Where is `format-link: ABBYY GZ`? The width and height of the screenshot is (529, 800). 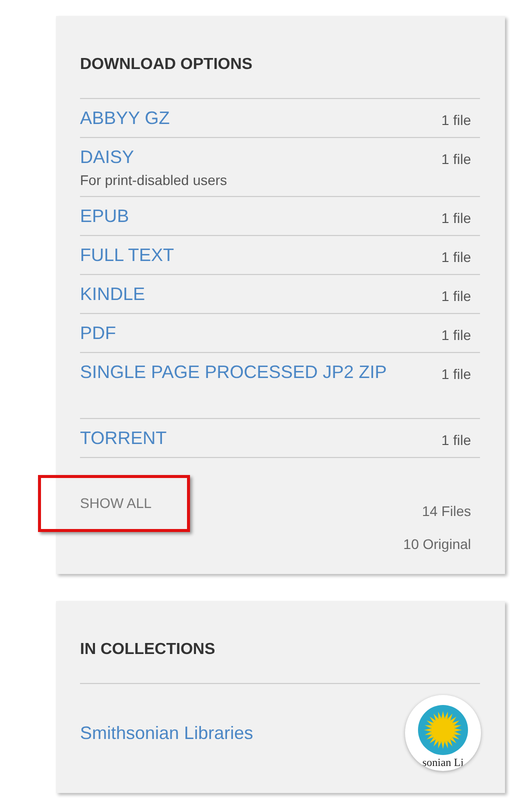
format-link: ABBYY GZ is located at coordinates (125, 118).